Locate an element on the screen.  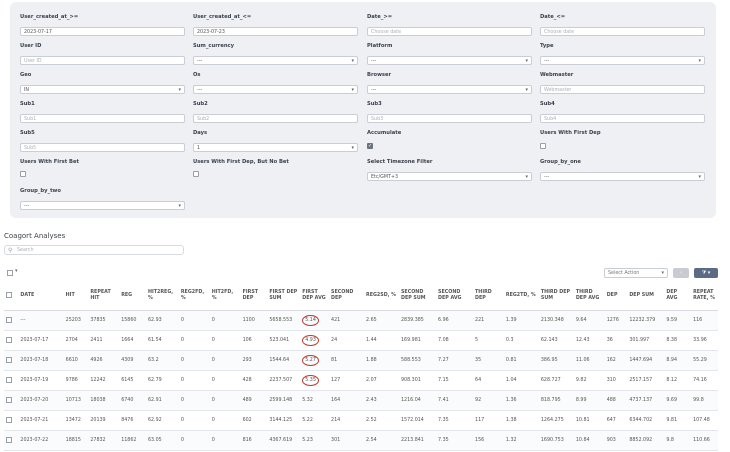
table-cell: 301.997 is located at coordinates (646, 340).